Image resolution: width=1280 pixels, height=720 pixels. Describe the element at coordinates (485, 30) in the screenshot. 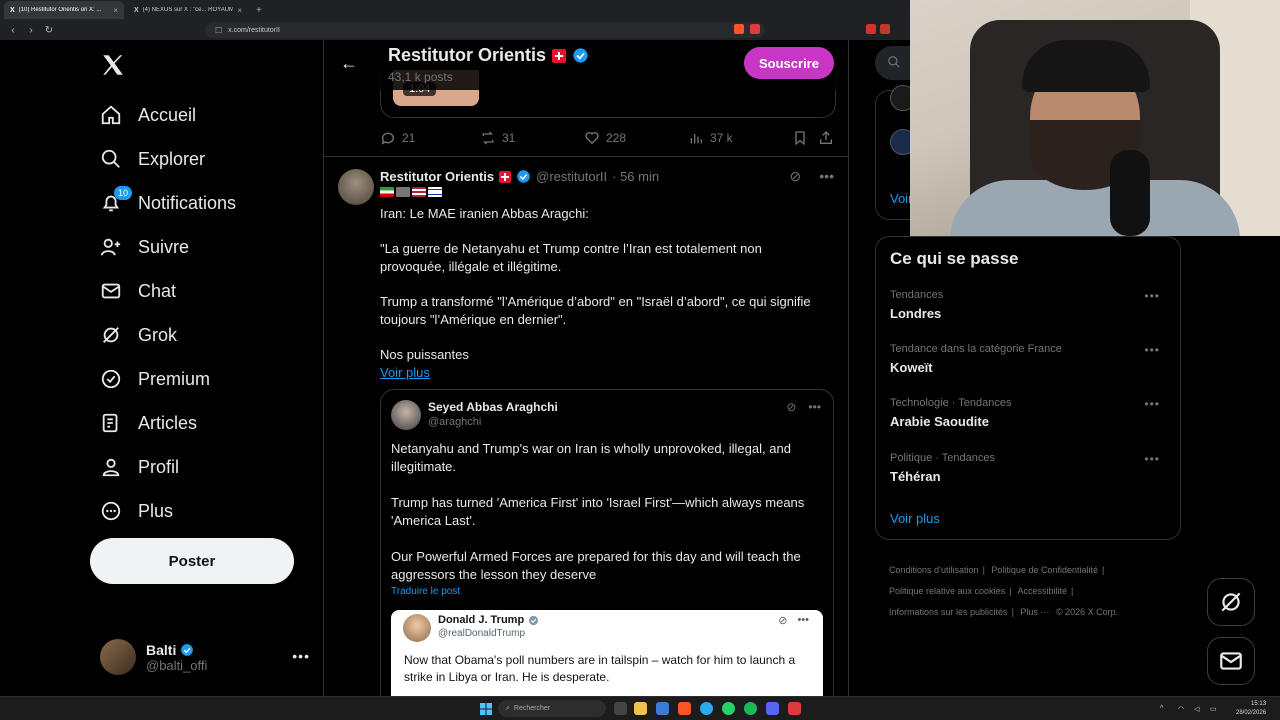

I see `url-bar: ☐ x.com/restitutorII` at that location.